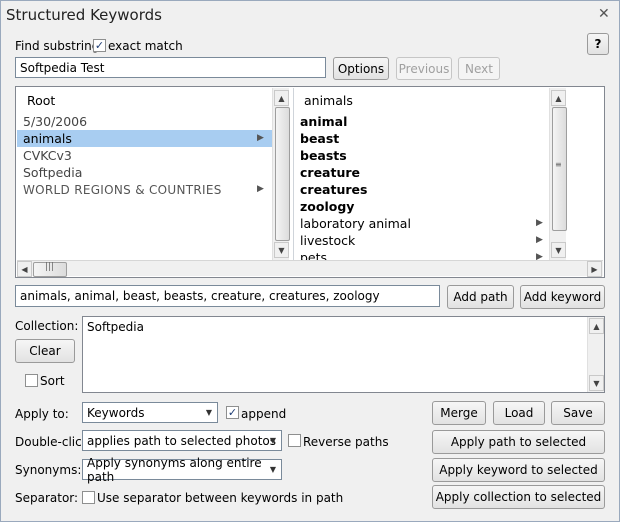 This screenshot has height=522, width=620. What do you see at coordinates (294, 440) in the screenshot?
I see `reverse-paths-checkbox` at bounding box center [294, 440].